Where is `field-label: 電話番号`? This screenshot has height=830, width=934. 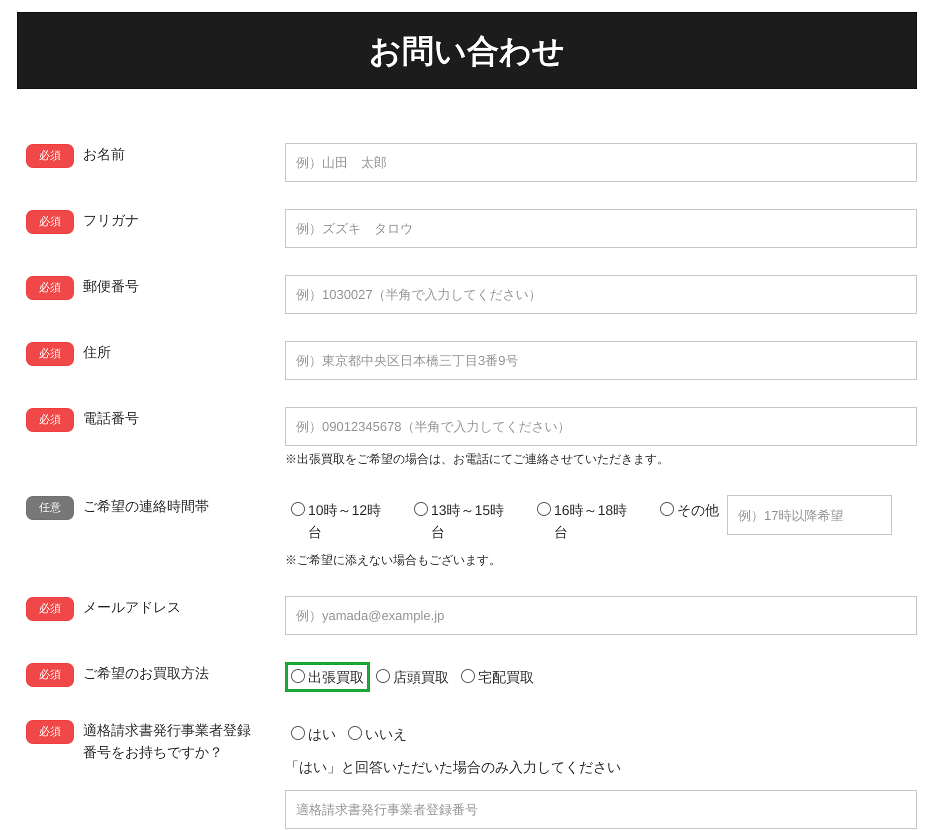 field-label: 電話番号 is located at coordinates (111, 418).